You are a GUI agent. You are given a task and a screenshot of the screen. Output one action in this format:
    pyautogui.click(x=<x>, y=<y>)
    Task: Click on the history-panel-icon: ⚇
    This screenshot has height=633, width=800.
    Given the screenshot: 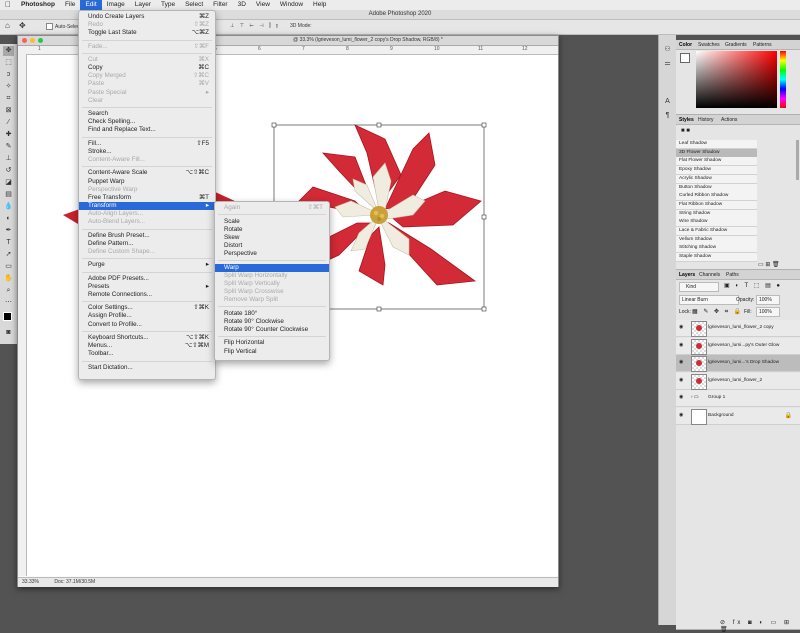 What is the action you would take?
    pyautogui.click(x=667, y=50)
    